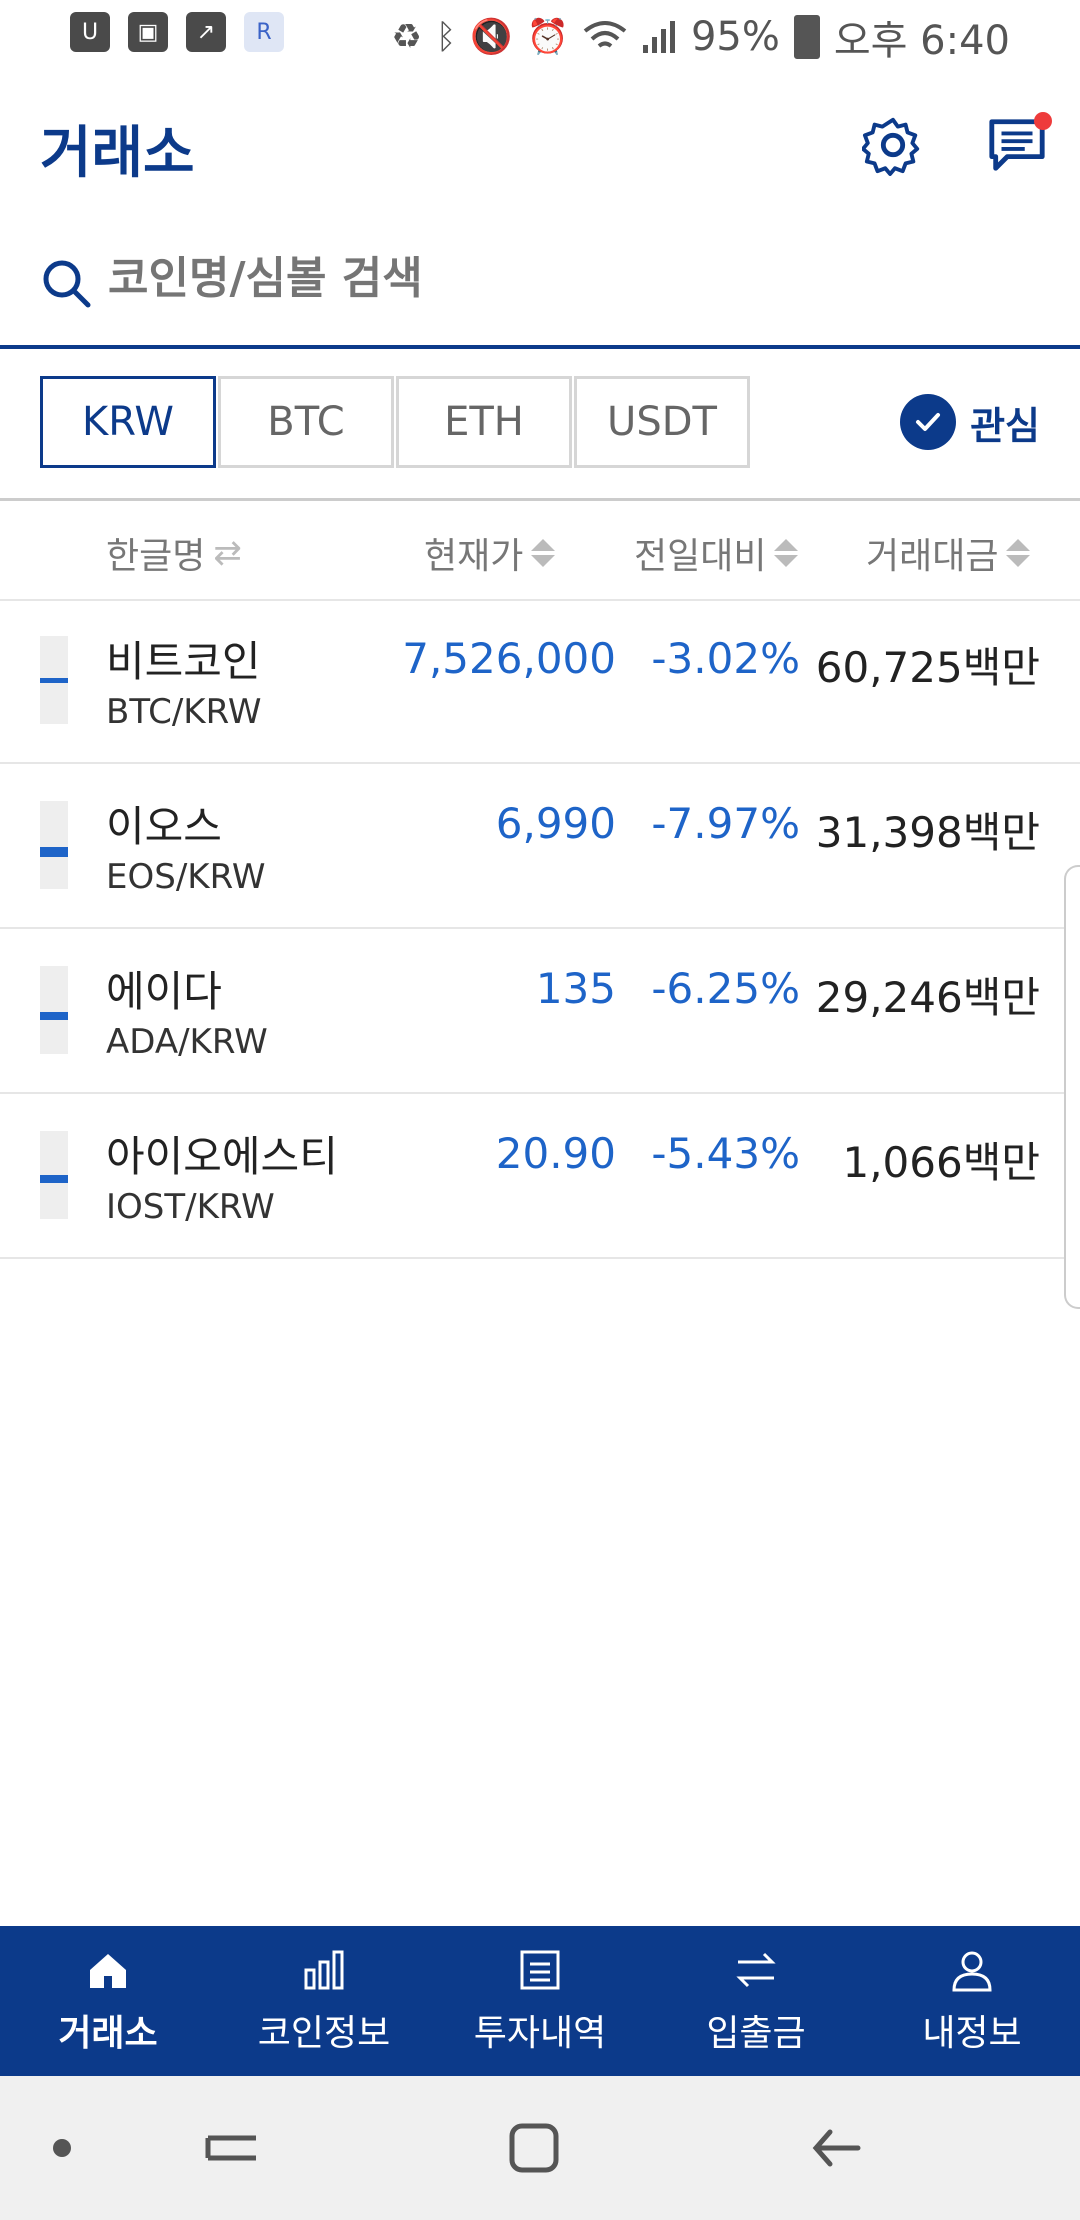 This screenshot has height=2220, width=1080. Describe the element at coordinates (458, 278) in the screenshot. I see `search-input` at that location.